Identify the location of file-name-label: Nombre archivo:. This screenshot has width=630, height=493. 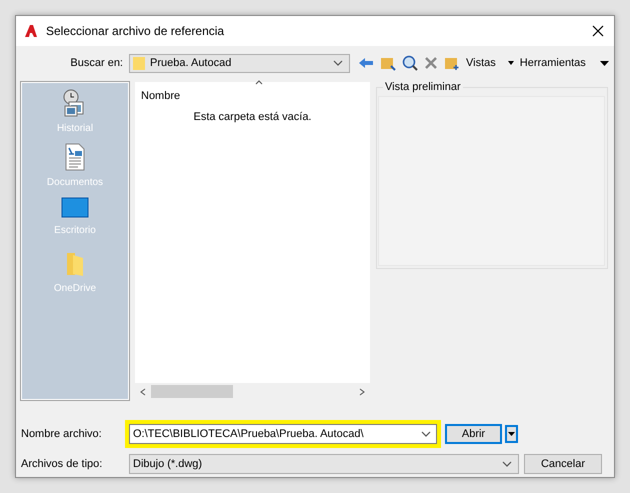
(61, 434).